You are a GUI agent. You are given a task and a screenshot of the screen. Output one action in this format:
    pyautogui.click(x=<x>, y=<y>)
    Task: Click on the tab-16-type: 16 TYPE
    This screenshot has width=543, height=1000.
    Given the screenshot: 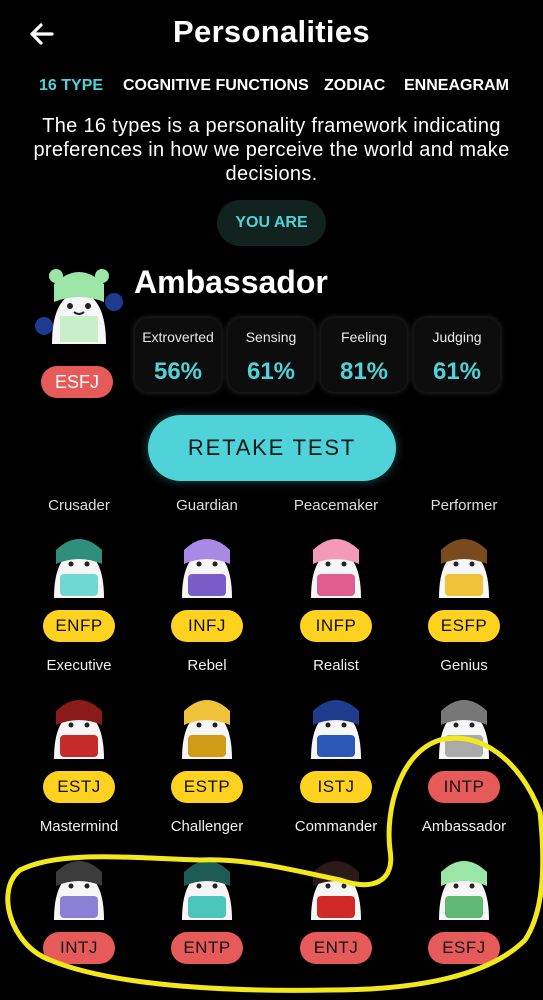 What is the action you would take?
    pyautogui.click(x=71, y=86)
    